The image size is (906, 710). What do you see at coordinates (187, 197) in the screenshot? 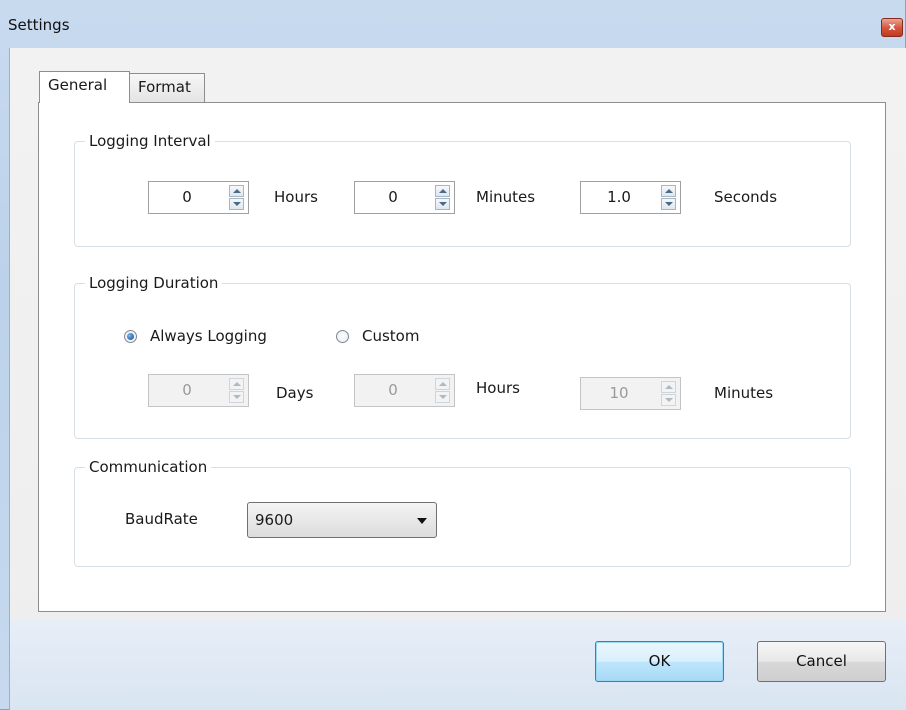
I see `interval-hours-input: 0` at bounding box center [187, 197].